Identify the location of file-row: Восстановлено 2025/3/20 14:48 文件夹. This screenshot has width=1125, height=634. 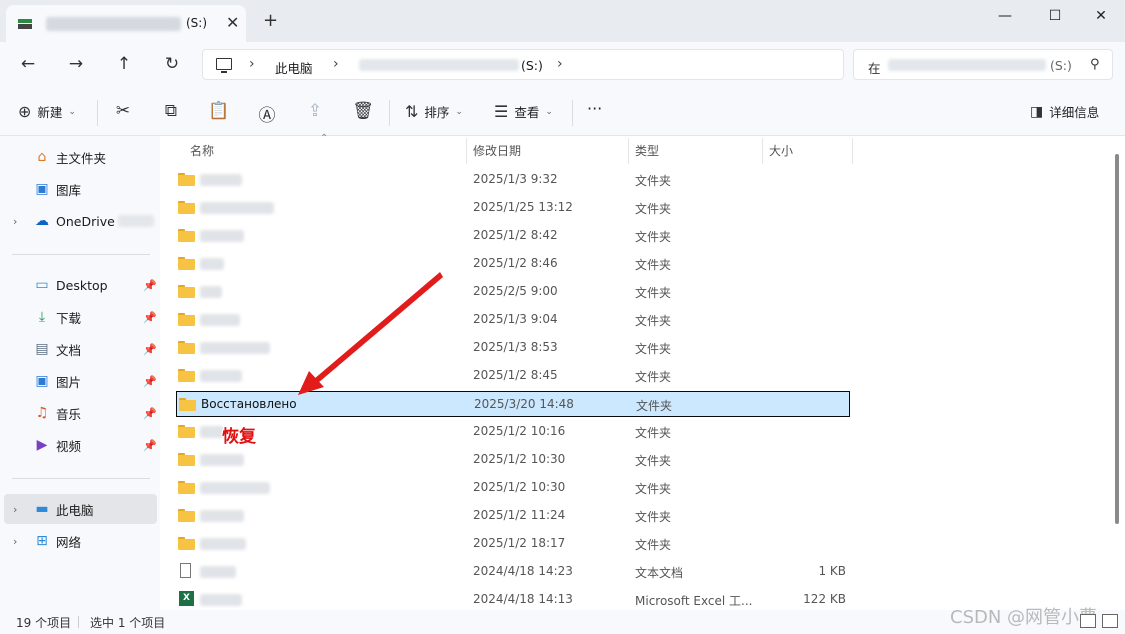
(513, 404).